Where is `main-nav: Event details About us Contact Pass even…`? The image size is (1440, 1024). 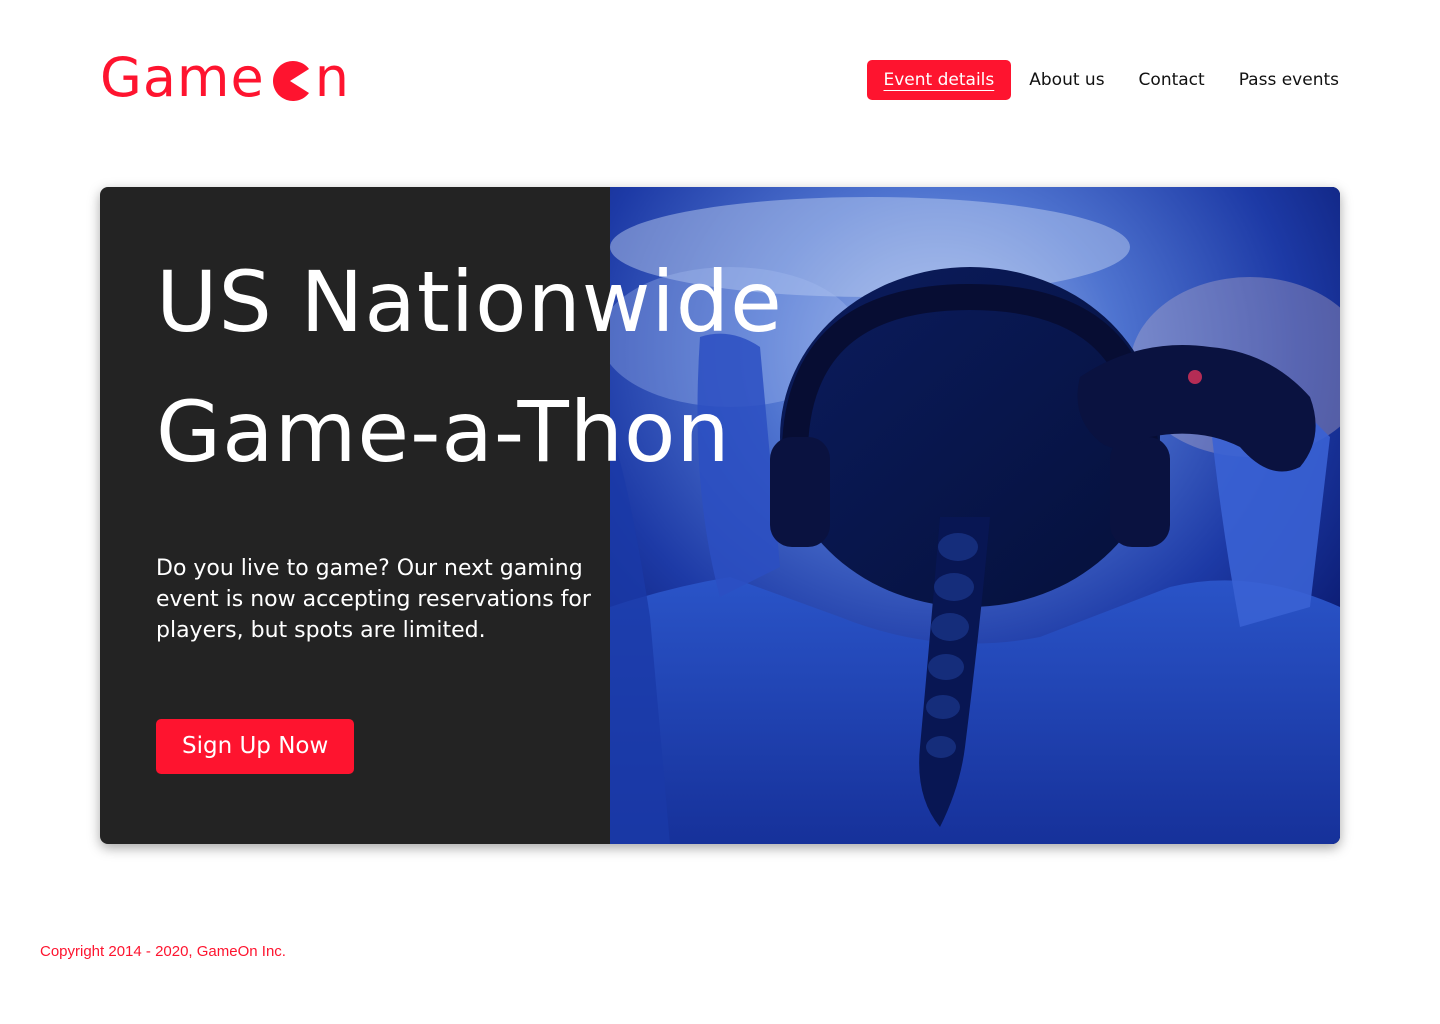
main-nav: Event details About us Contact Pass even… is located at coordinates (1103, 80).